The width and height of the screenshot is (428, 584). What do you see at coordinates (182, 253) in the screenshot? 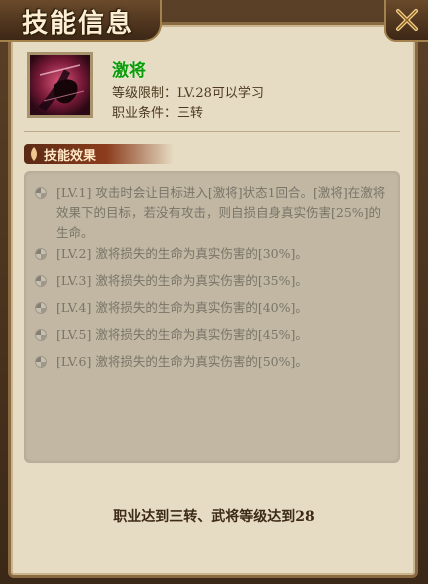
I see `effect-text: [LV.2] 激将损失的生命为真实伤害的[30%]。` at bounding box center [182, 253].